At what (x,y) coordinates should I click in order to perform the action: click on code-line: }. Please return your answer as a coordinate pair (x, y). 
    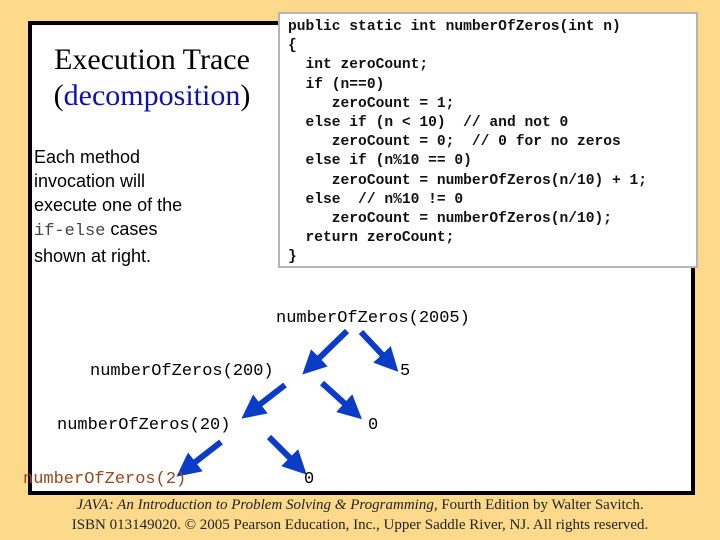
    Looking at the image, I should click on (292, 257).